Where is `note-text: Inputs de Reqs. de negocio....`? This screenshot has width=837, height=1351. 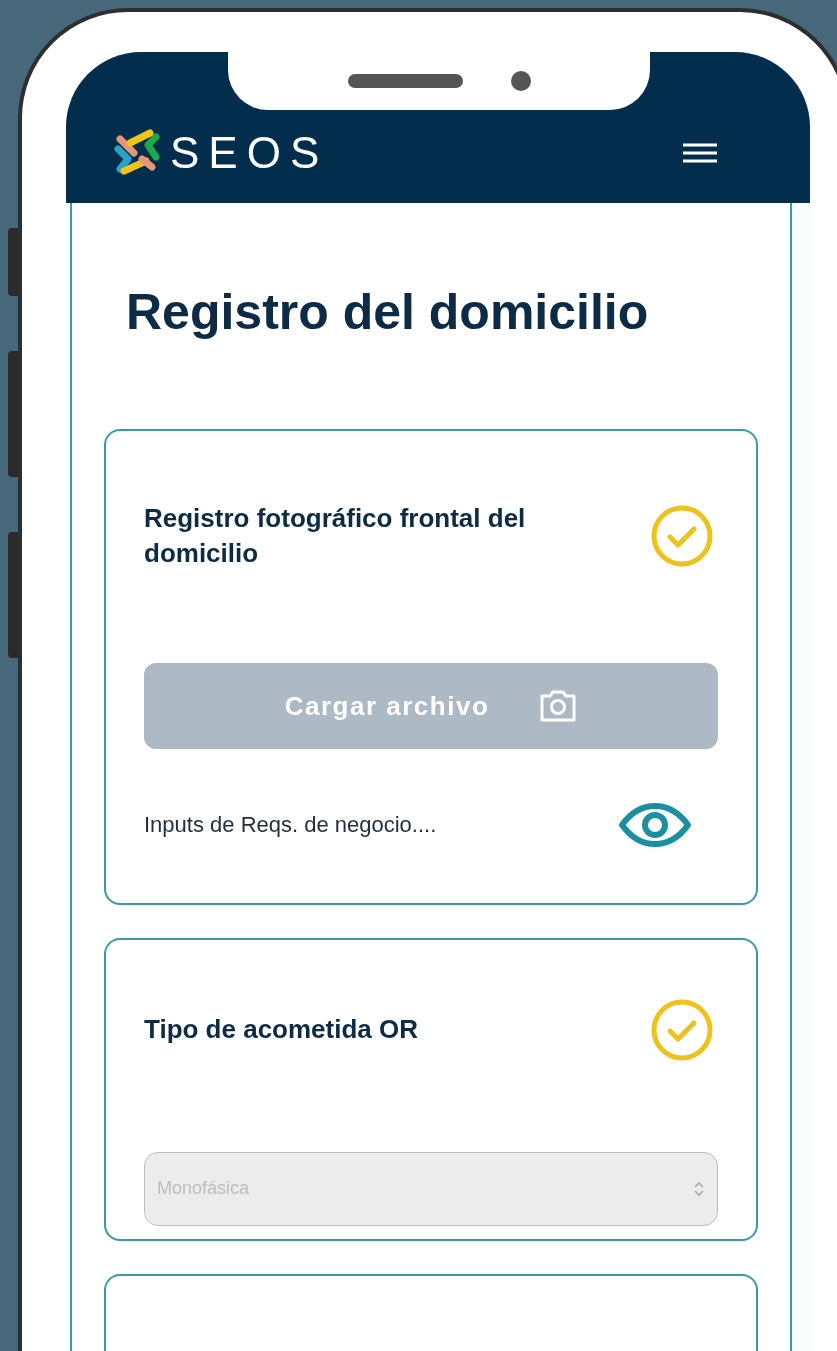 note-text: Inputs de Reqs. de negocio.... is located at coordinates (290, 825).